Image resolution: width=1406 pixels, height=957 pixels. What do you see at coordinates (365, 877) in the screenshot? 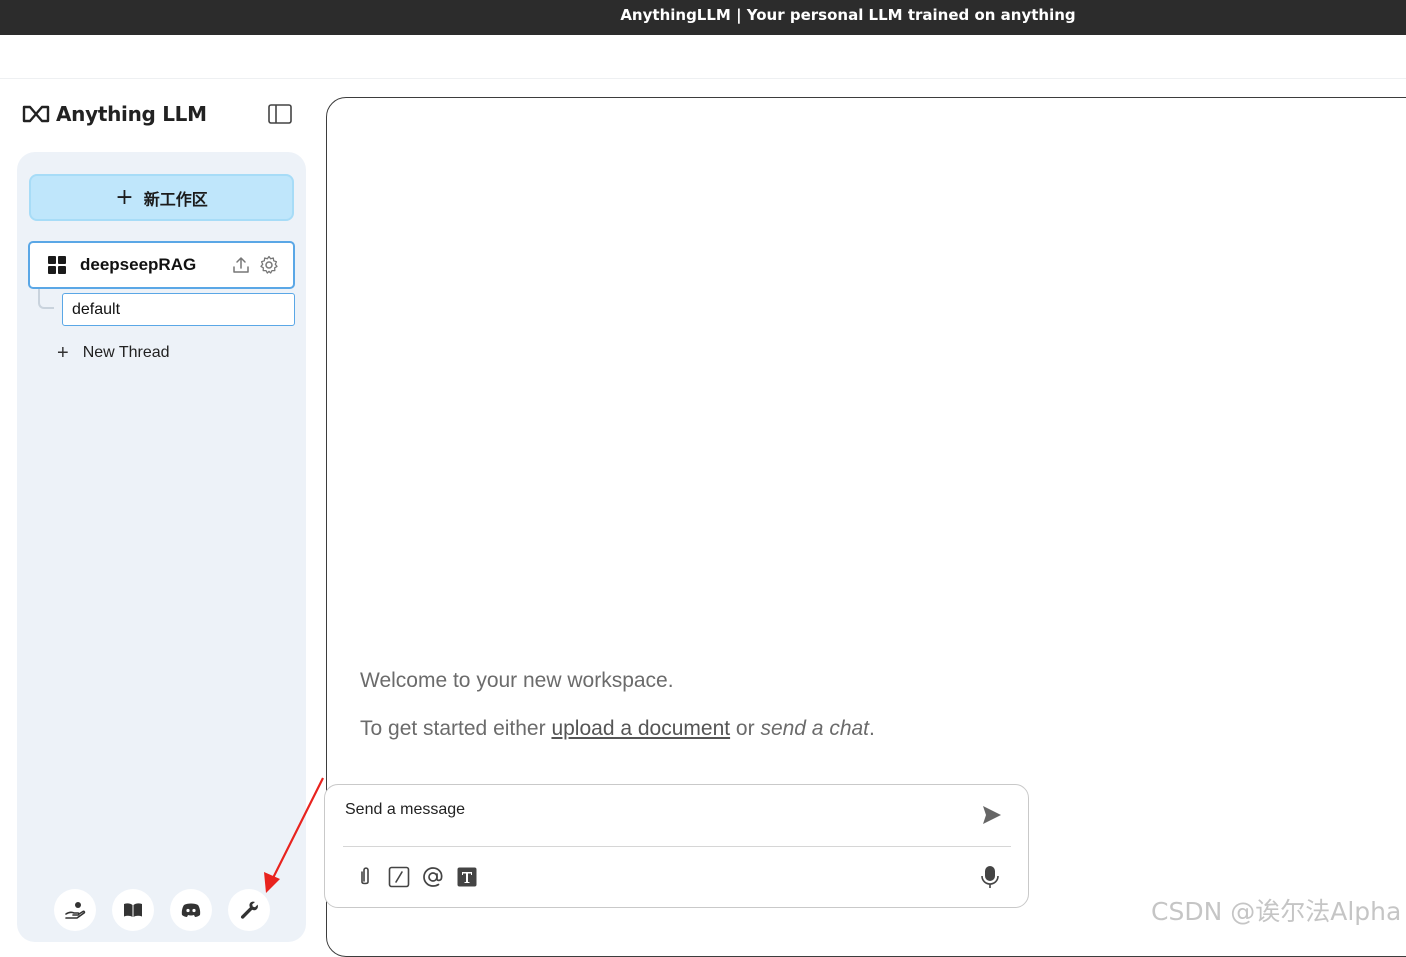
I see `attach-icon` at bounding box center [365, 877].